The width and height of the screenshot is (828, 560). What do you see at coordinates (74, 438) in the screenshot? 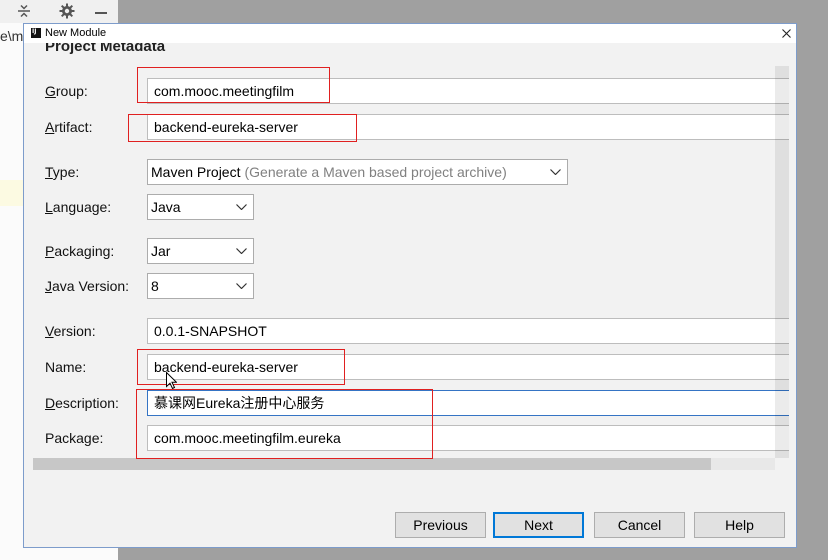
I see `package-label: Package:` at bounding box center [74, 438].